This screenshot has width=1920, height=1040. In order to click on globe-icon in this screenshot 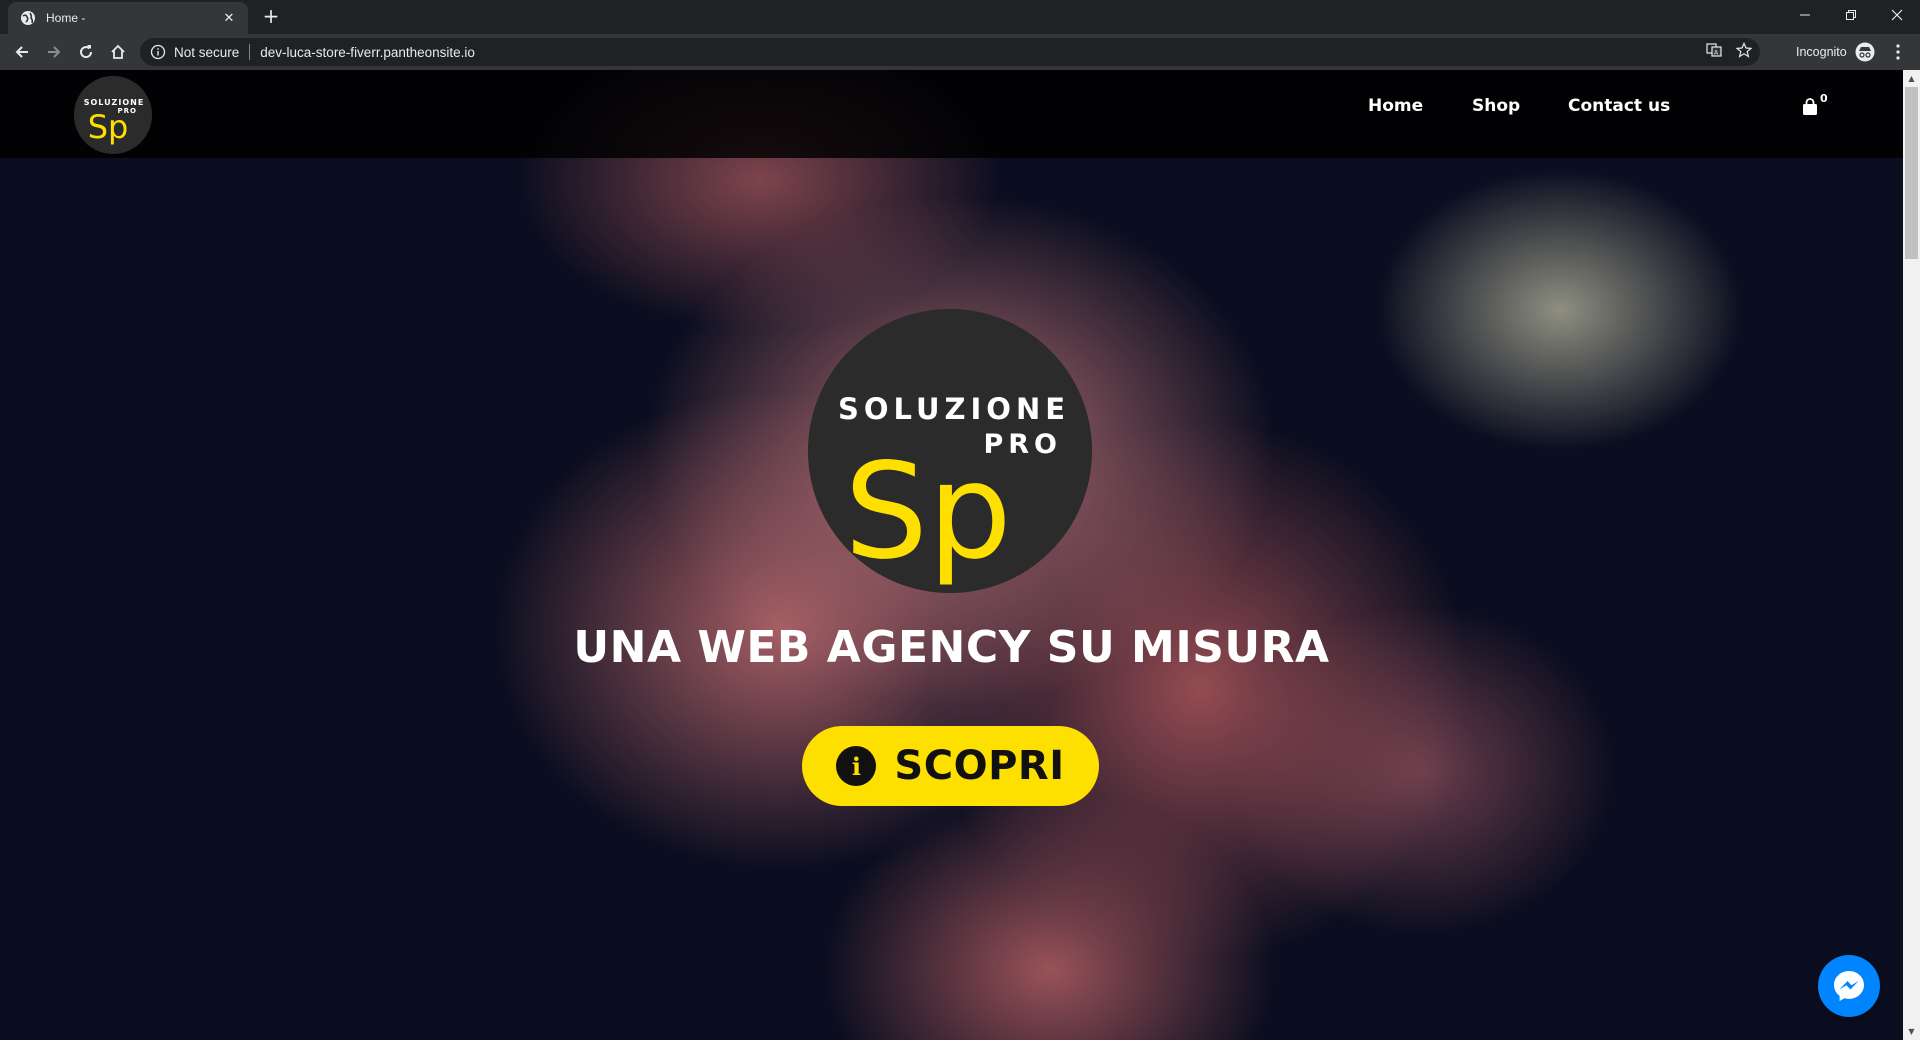, I will do `click(28, 18)`.